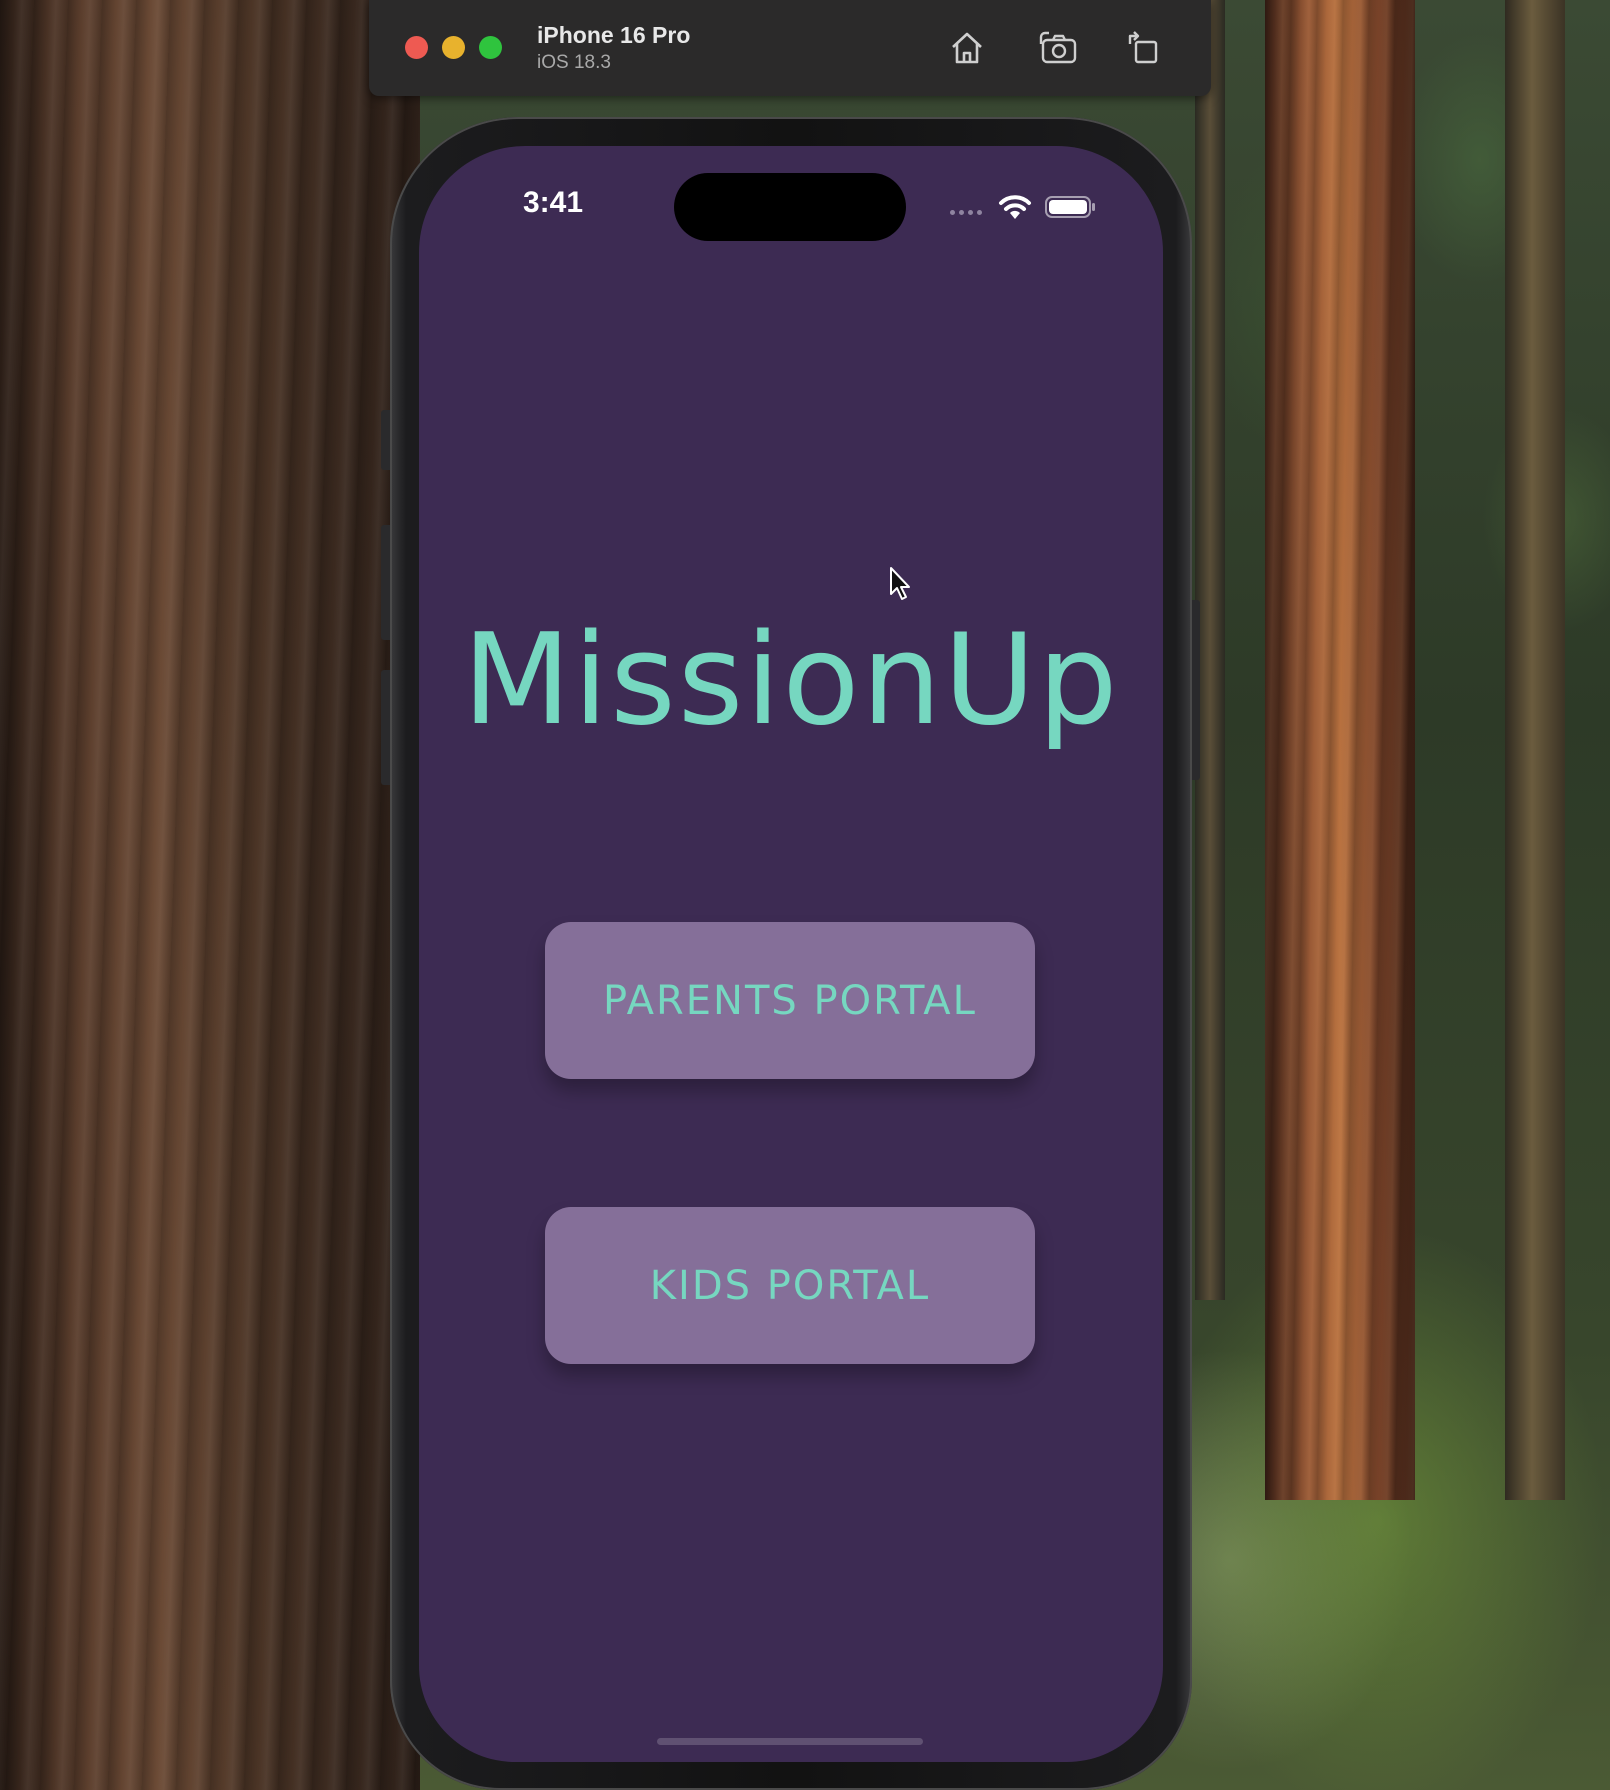  I want to click on kids-portal-button: KIDS PORTAL, so click(790, 1285).